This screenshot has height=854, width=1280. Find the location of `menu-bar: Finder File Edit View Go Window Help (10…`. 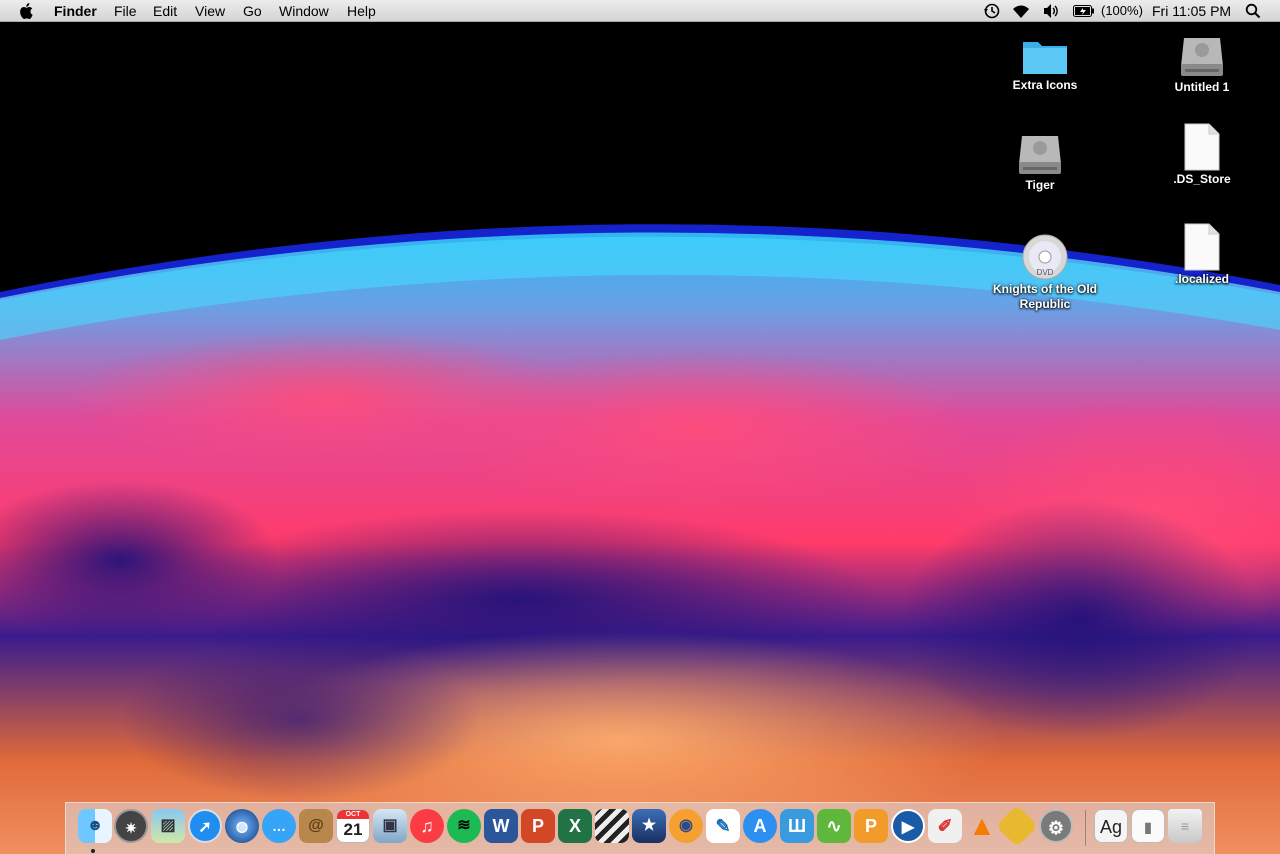

menu-bar: Finder File Edit View Go Window Help (10… is located at coordinates (640, 11).